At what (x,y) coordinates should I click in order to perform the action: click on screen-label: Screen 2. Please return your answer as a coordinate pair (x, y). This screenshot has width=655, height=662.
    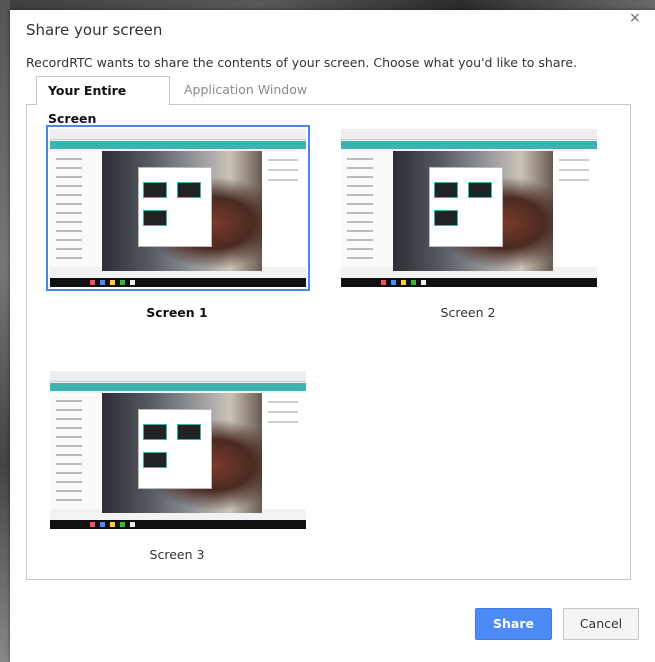
    Looking at the image, I should click on (468, 312).